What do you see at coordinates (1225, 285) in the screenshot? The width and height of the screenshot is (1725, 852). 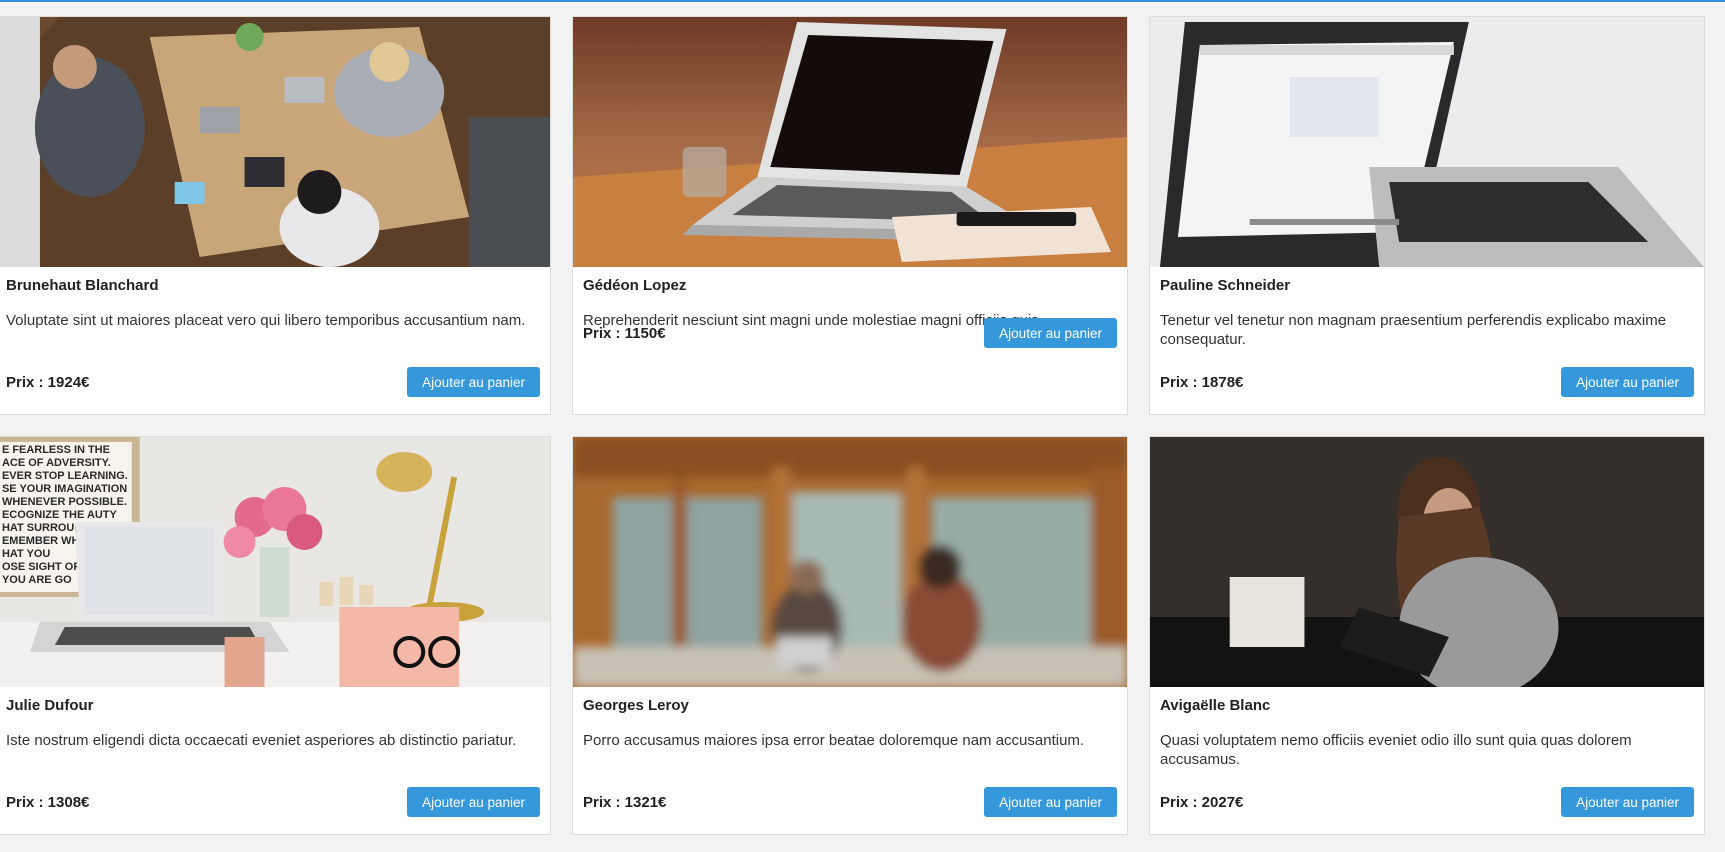 I see `product-name: Pauline Schneider` at bounding box center [1225, 285].